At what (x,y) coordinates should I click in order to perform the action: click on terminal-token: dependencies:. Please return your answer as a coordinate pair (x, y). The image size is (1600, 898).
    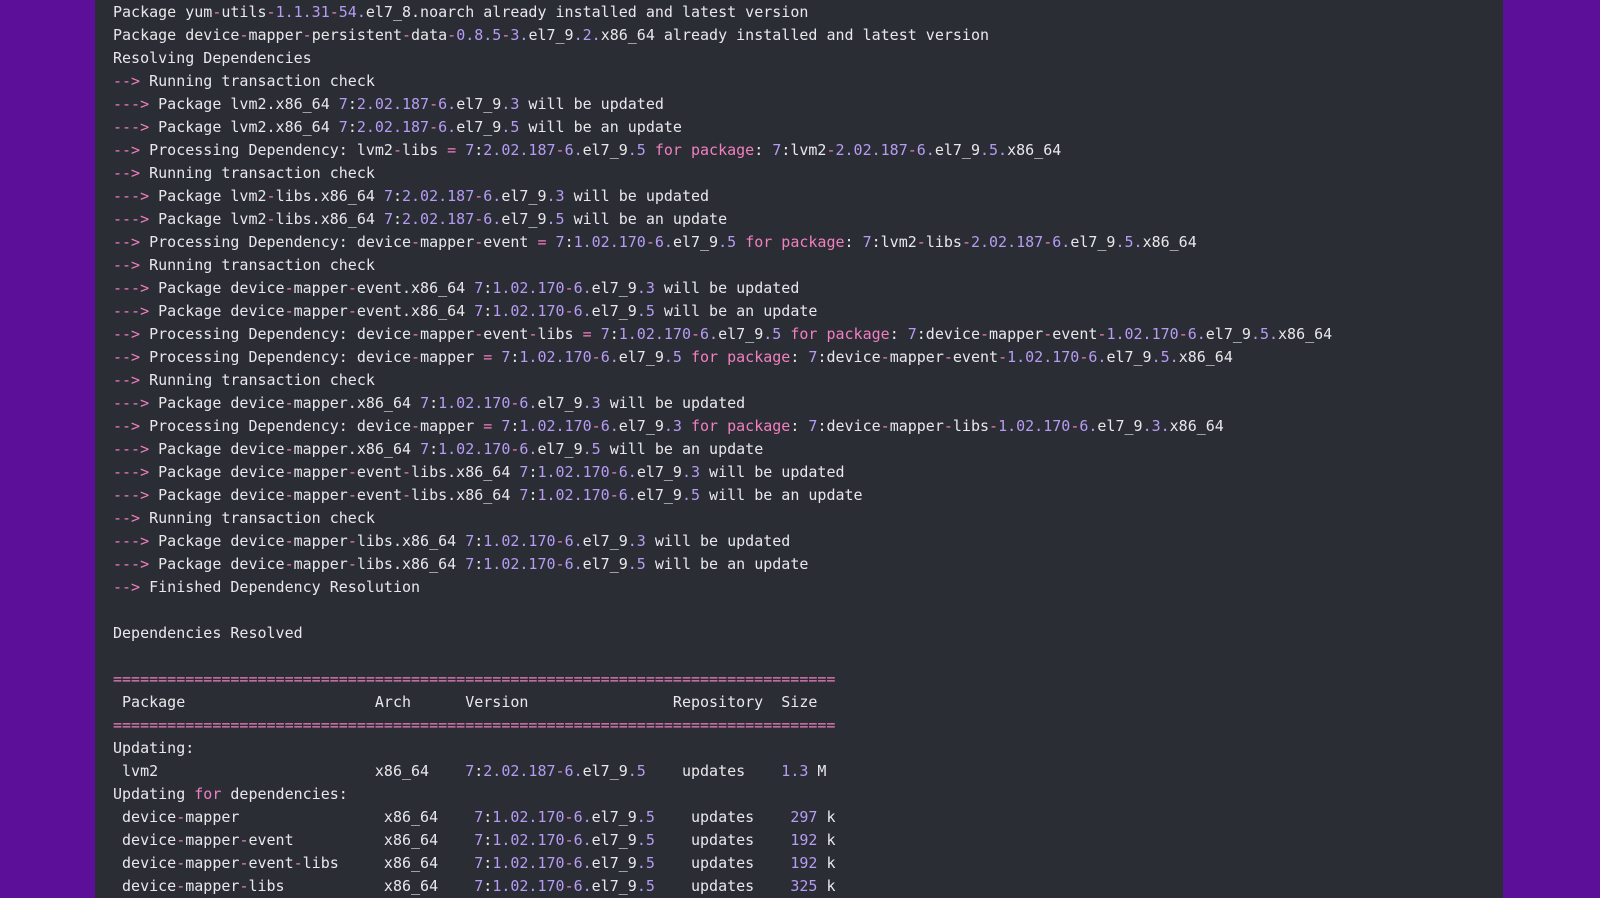
    Looking at the image, I should click on (284, 794).